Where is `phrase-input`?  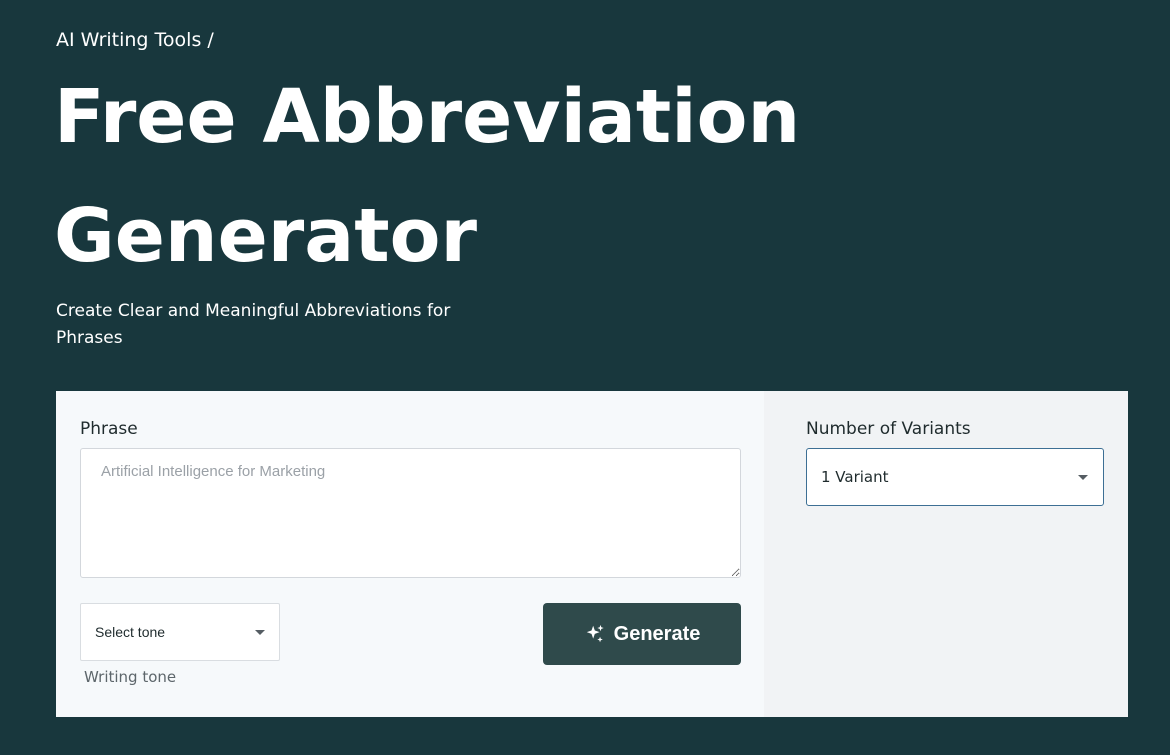
phrase-input is located at coordinates (410, 513).